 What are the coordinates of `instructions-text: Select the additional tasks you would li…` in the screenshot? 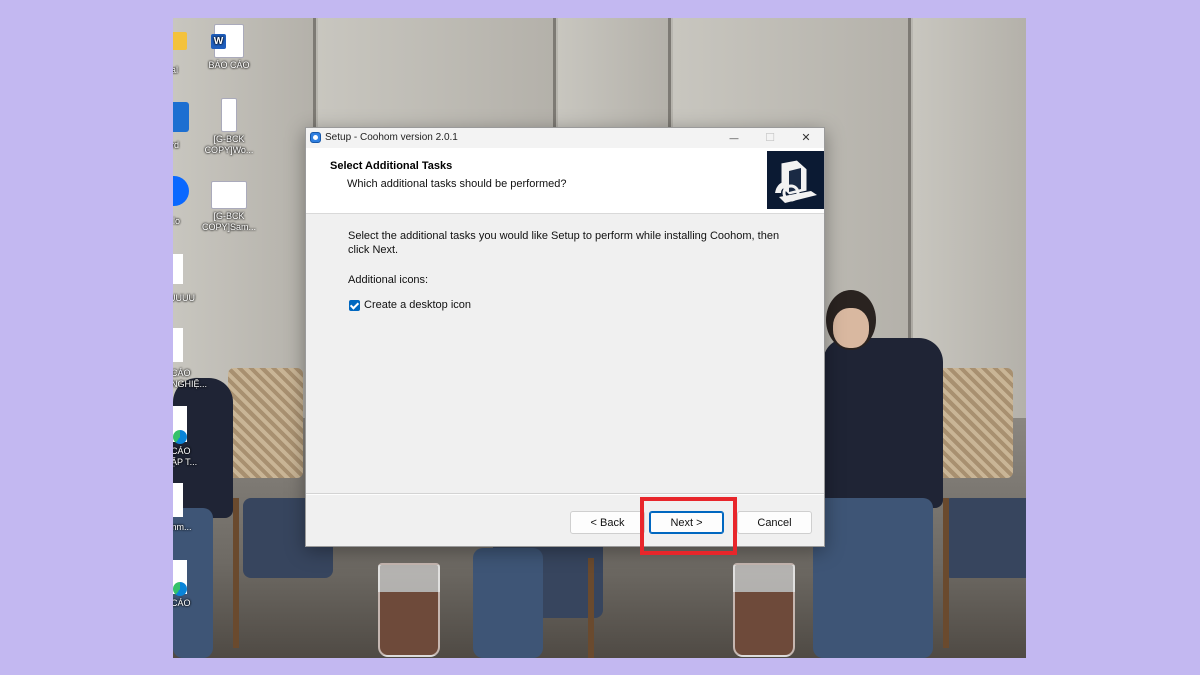 It's located at (564, 243).